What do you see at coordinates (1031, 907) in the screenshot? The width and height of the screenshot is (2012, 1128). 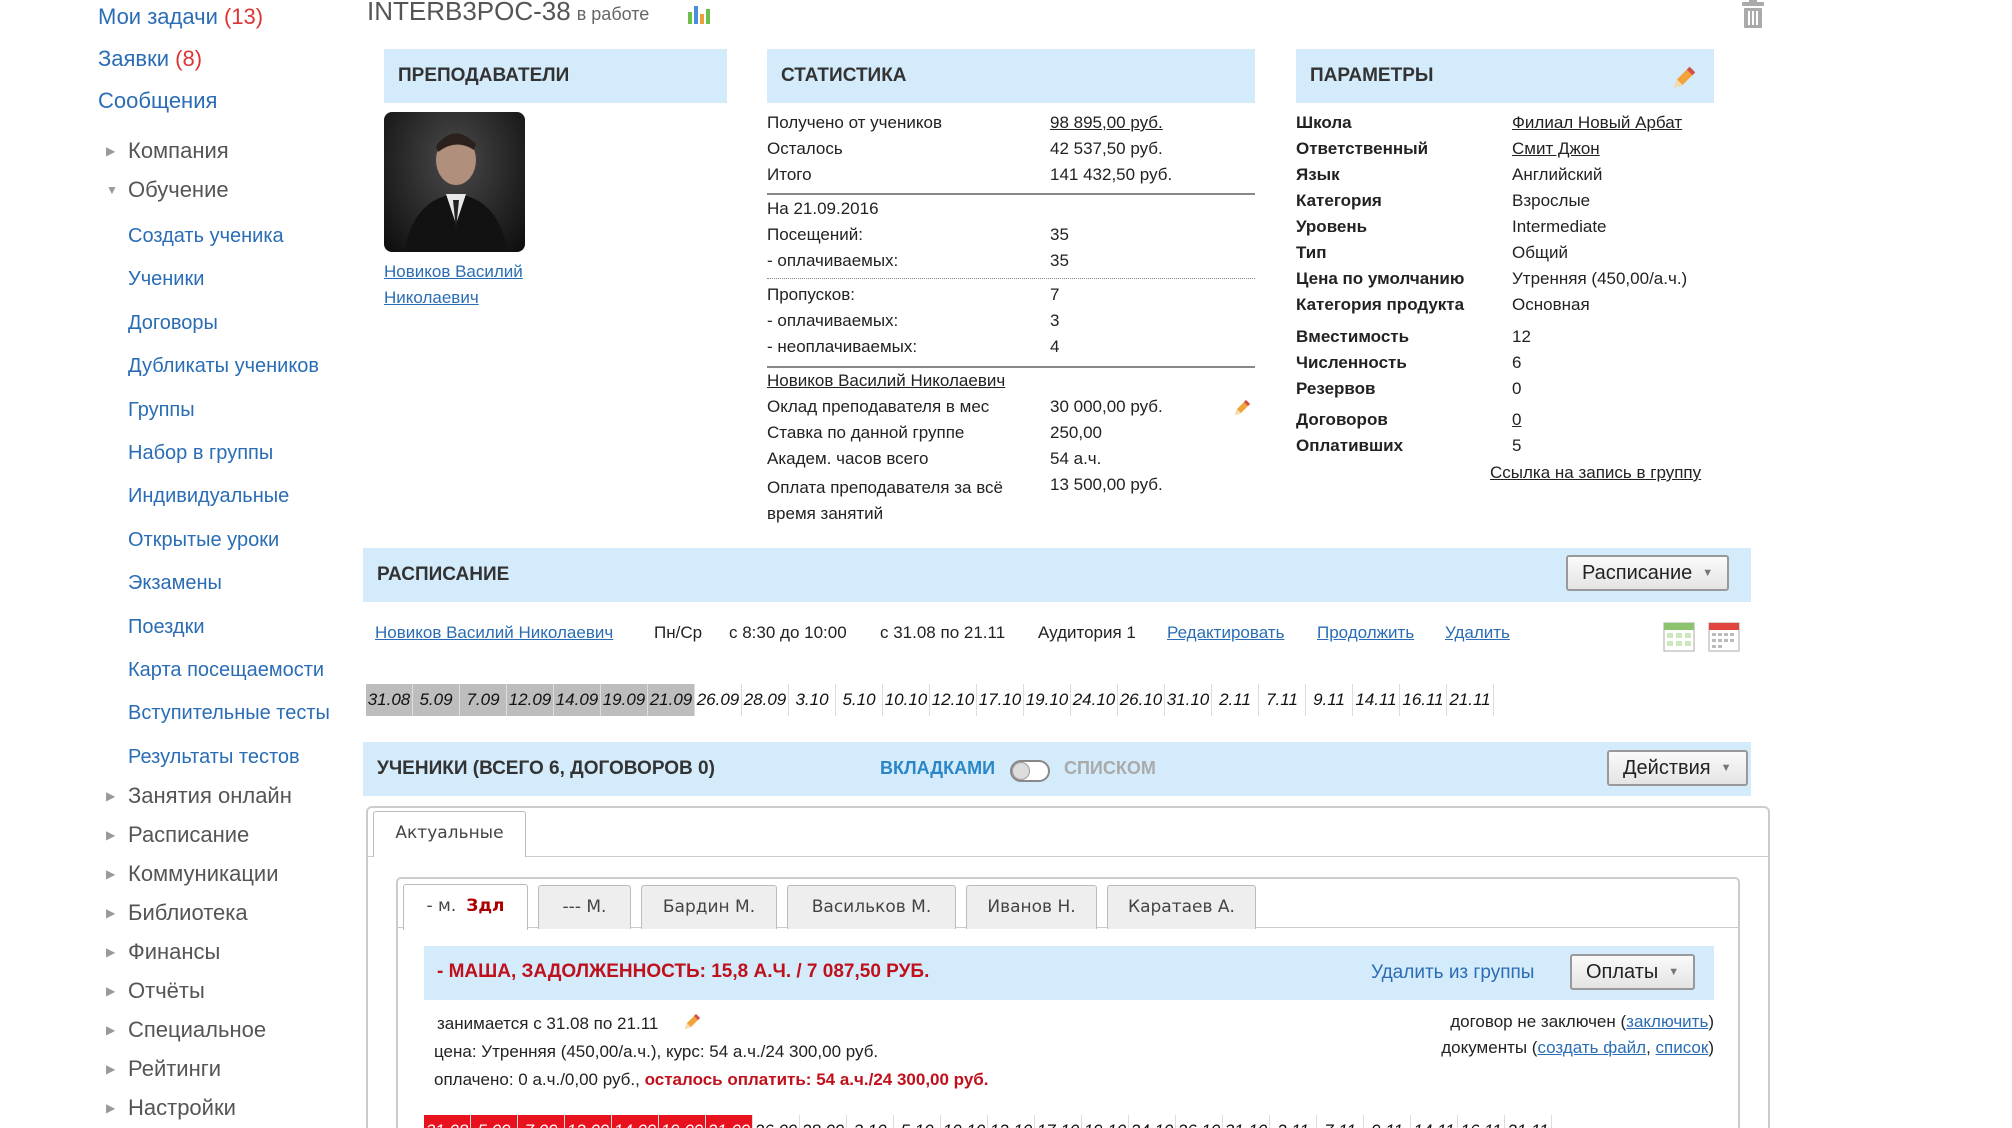 I see `student-tab: Иванов Н.` at bounding box center [1031, 907].